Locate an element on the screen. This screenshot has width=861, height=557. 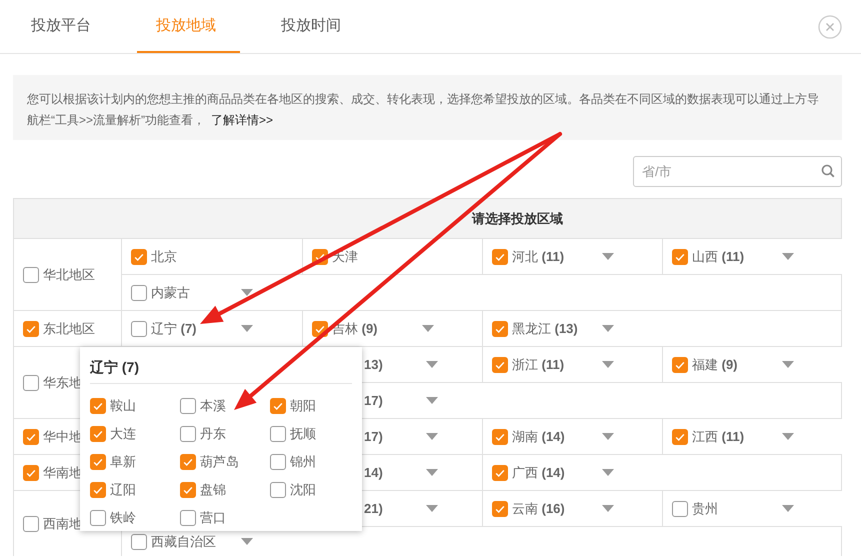
province-label: 13) is located at coordinates (374, 364).